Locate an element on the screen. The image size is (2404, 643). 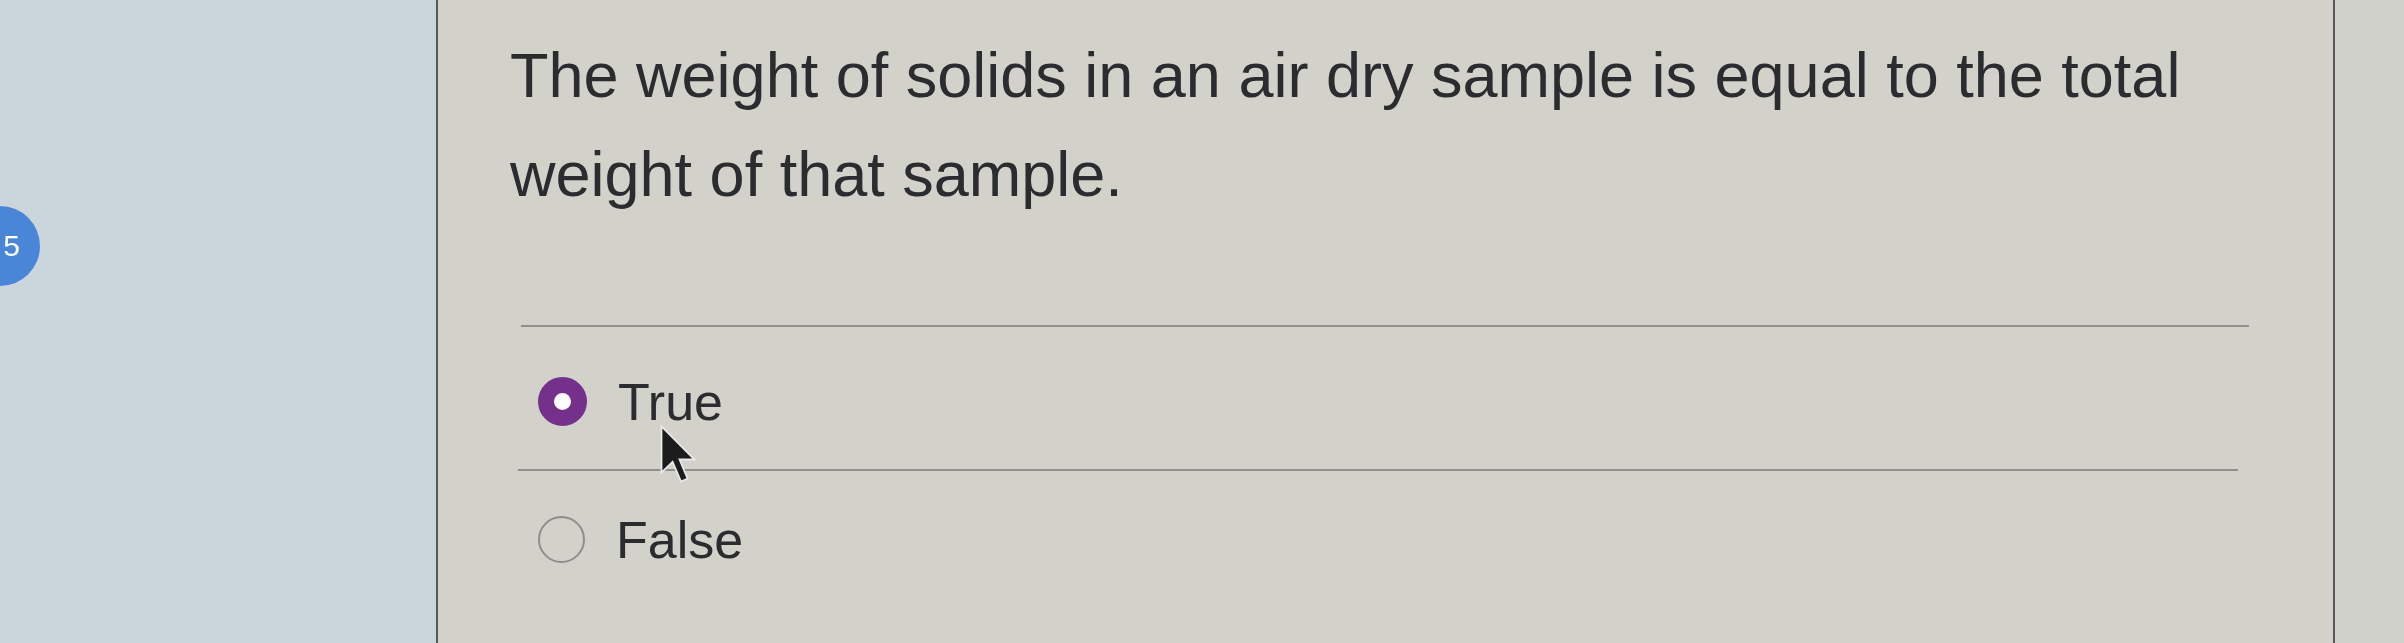
option-label: False is located at coordinates (680, 539).